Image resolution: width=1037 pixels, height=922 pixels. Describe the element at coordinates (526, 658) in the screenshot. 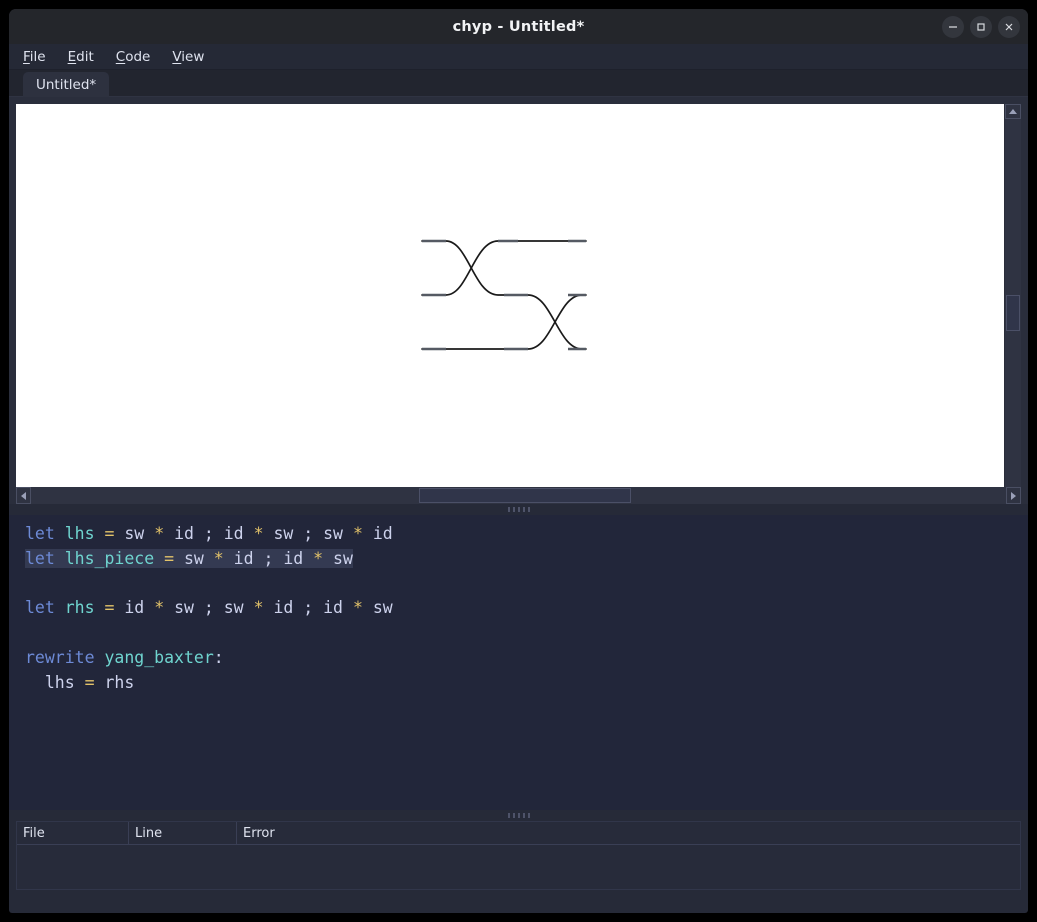

I see `code-line: rewrite yang_baxter:` at that location.